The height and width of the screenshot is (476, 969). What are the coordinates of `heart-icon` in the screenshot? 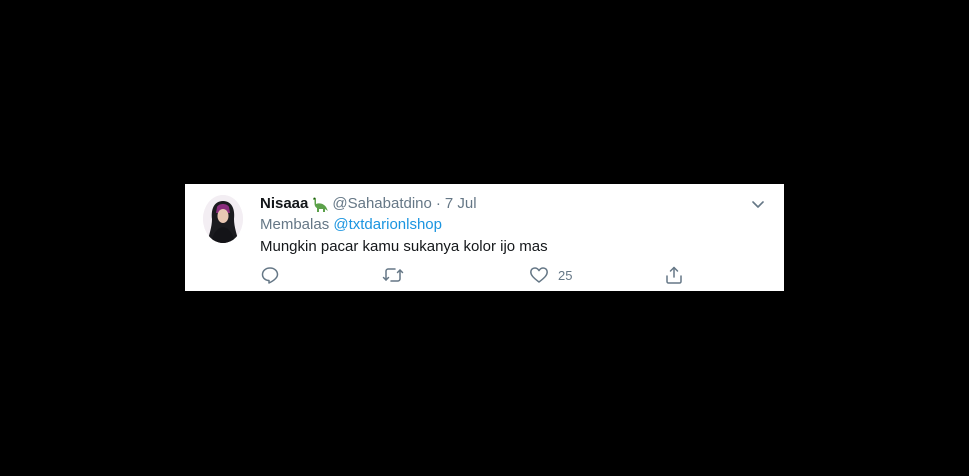 It's located at (539, 275).